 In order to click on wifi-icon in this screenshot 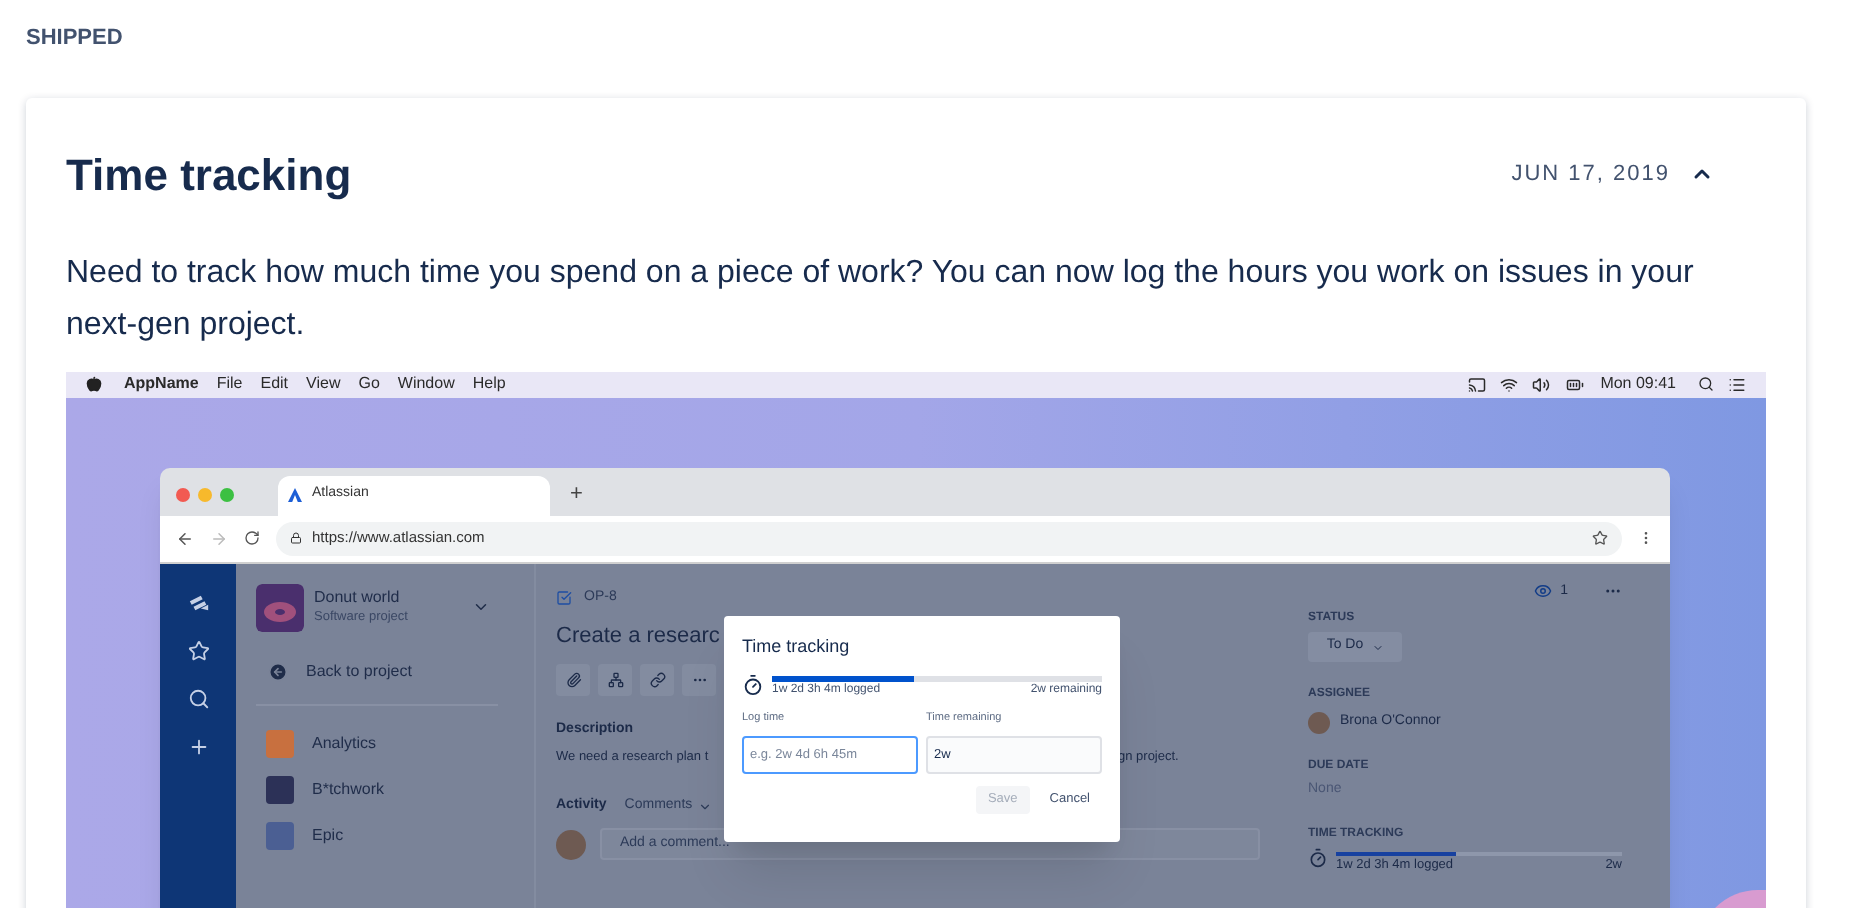, I will do `click(1509, 384)`.